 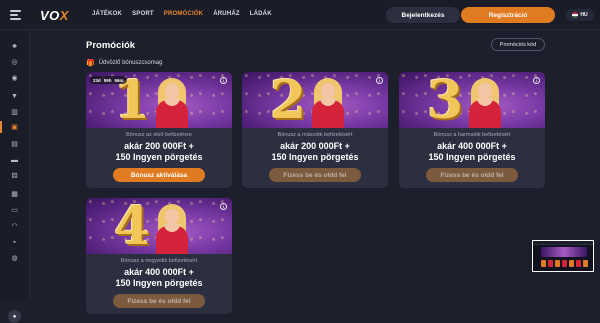 What do you see at coordinates (14, 194) in the screenshot?
I see `slot-icon: ▦` at bounding box center [14, 194].